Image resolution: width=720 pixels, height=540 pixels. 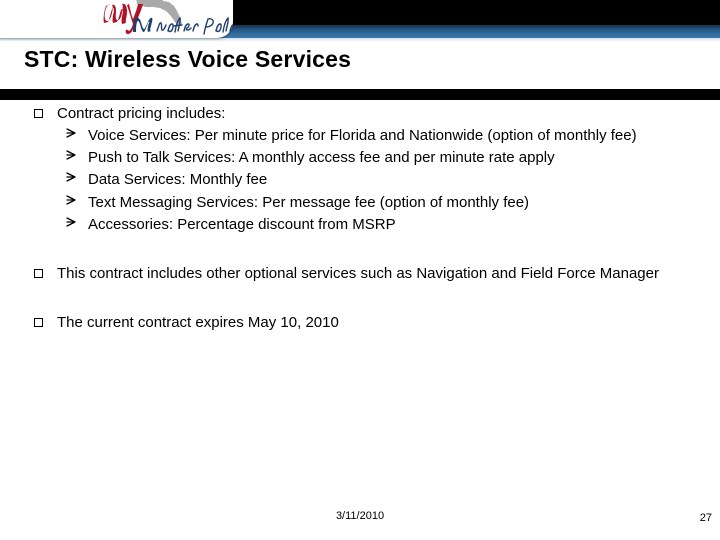 What do you see at coordinates (188, 59) in the screenshot?
I see `slide-title: STC: Wireless Voice Services` at bounding box center [188, 59].